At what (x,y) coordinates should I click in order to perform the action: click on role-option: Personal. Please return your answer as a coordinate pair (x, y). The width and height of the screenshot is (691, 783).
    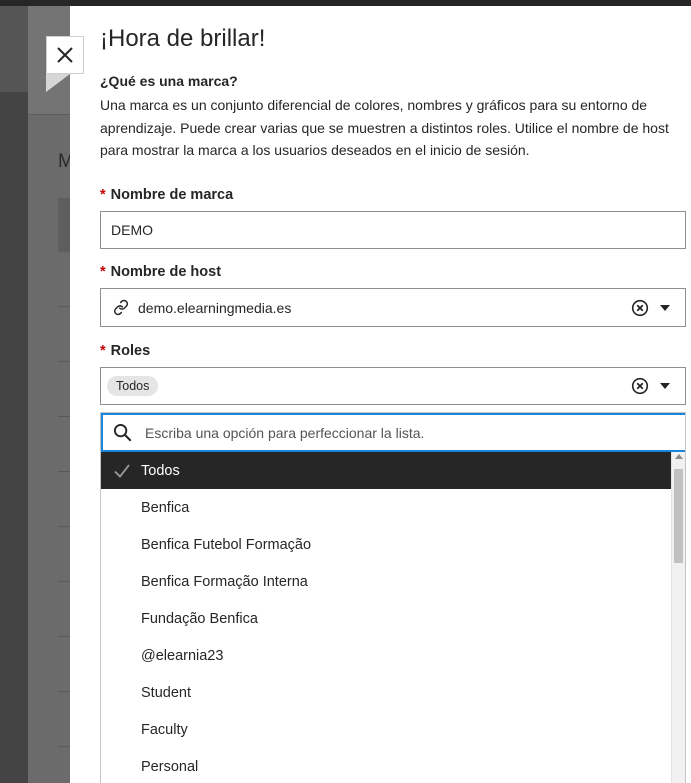
    Looking at the image, I should click on (386, 765).